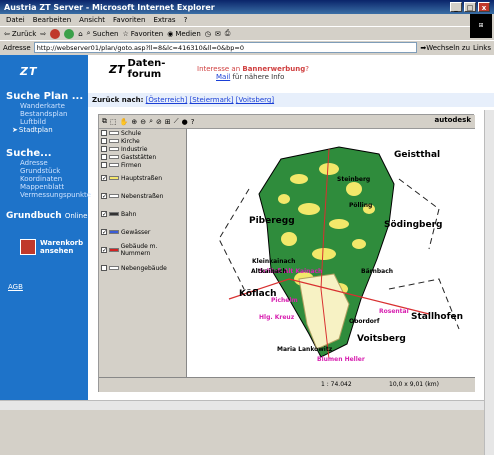 The image size is (494, 455). What do you see at coordinates (307, 69) in the screenshot?
I see `promo-end: ?` at bounding box center [307, 69].